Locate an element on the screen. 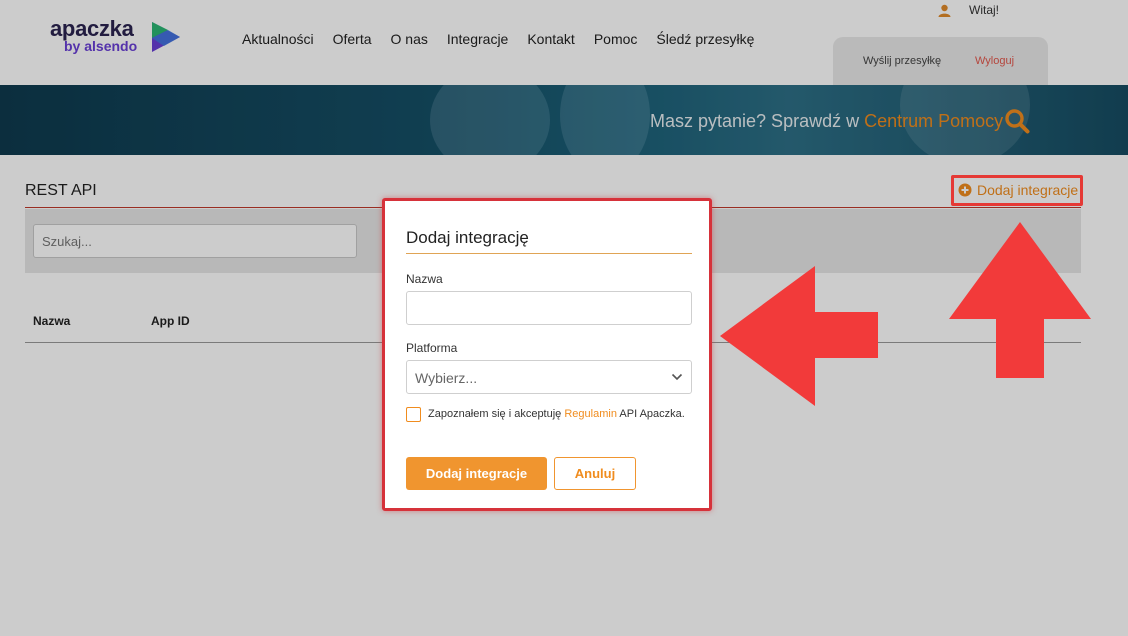 This screenshot has height=636, width=1128. terms-checkbox is located at coordinates (413, 414).